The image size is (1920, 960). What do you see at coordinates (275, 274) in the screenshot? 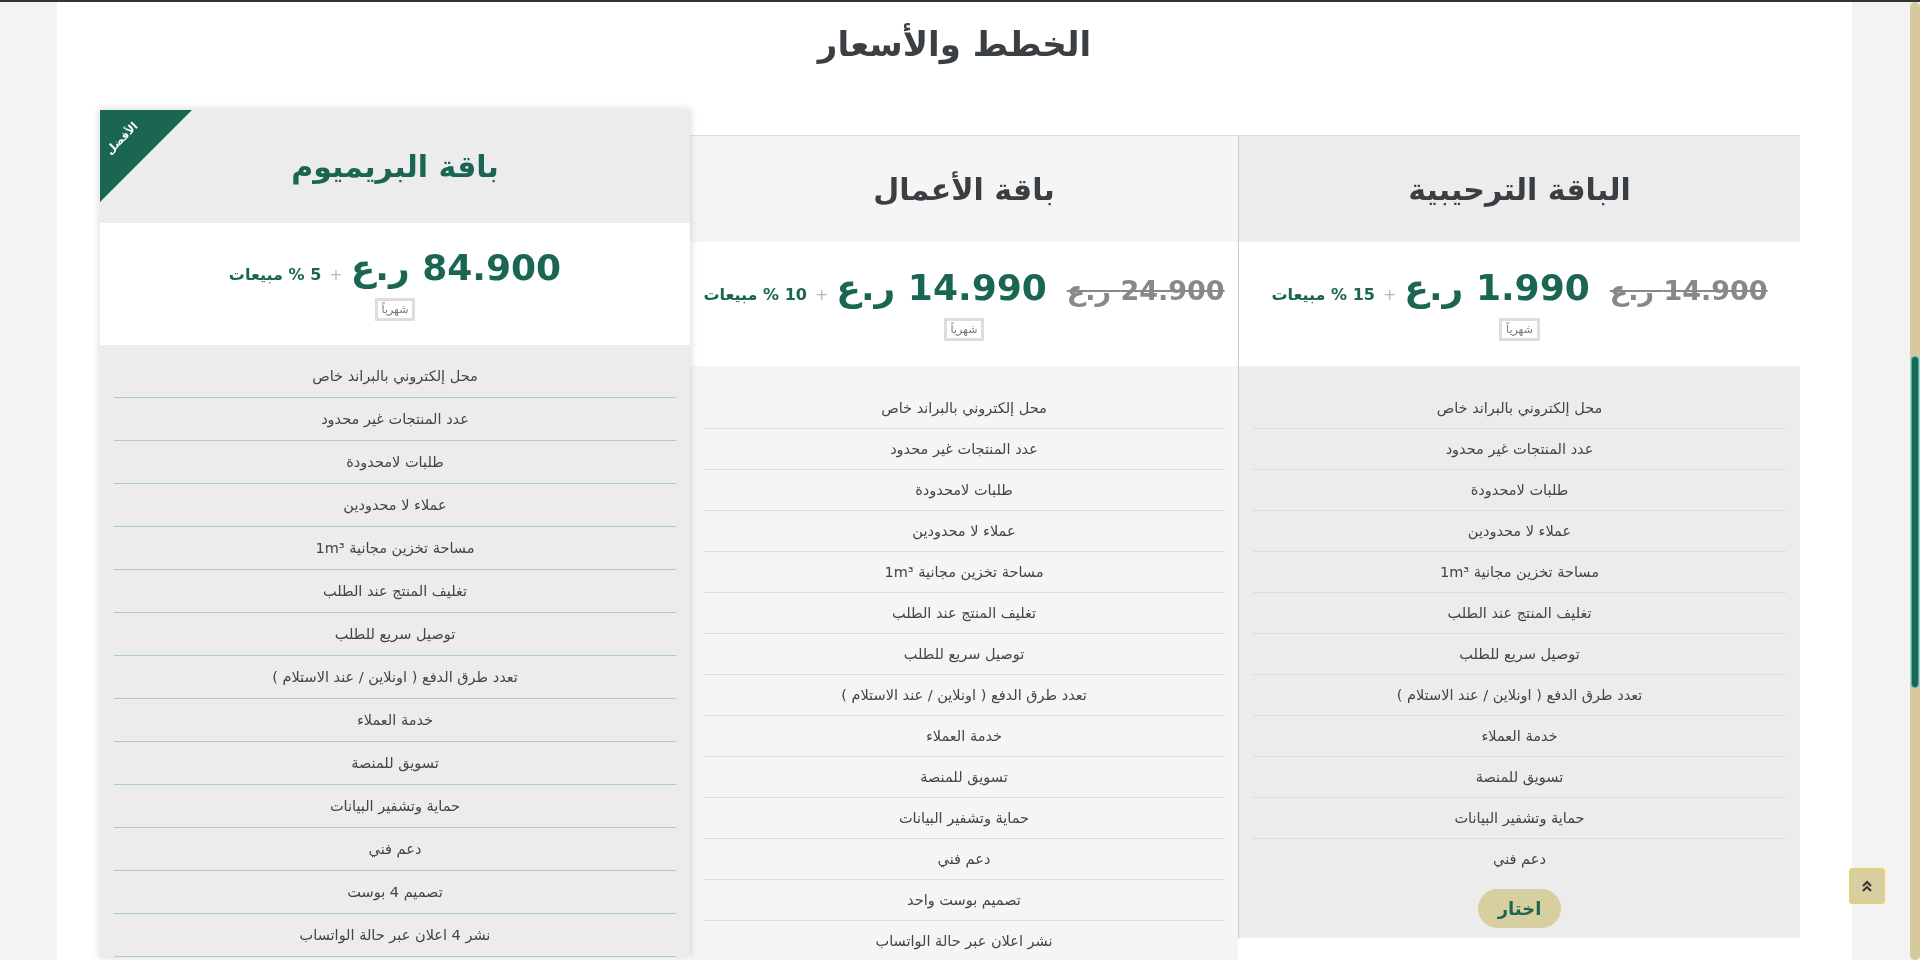
I see `sales-commission: 5 % مبيعات` at bounding box center [275, 274].